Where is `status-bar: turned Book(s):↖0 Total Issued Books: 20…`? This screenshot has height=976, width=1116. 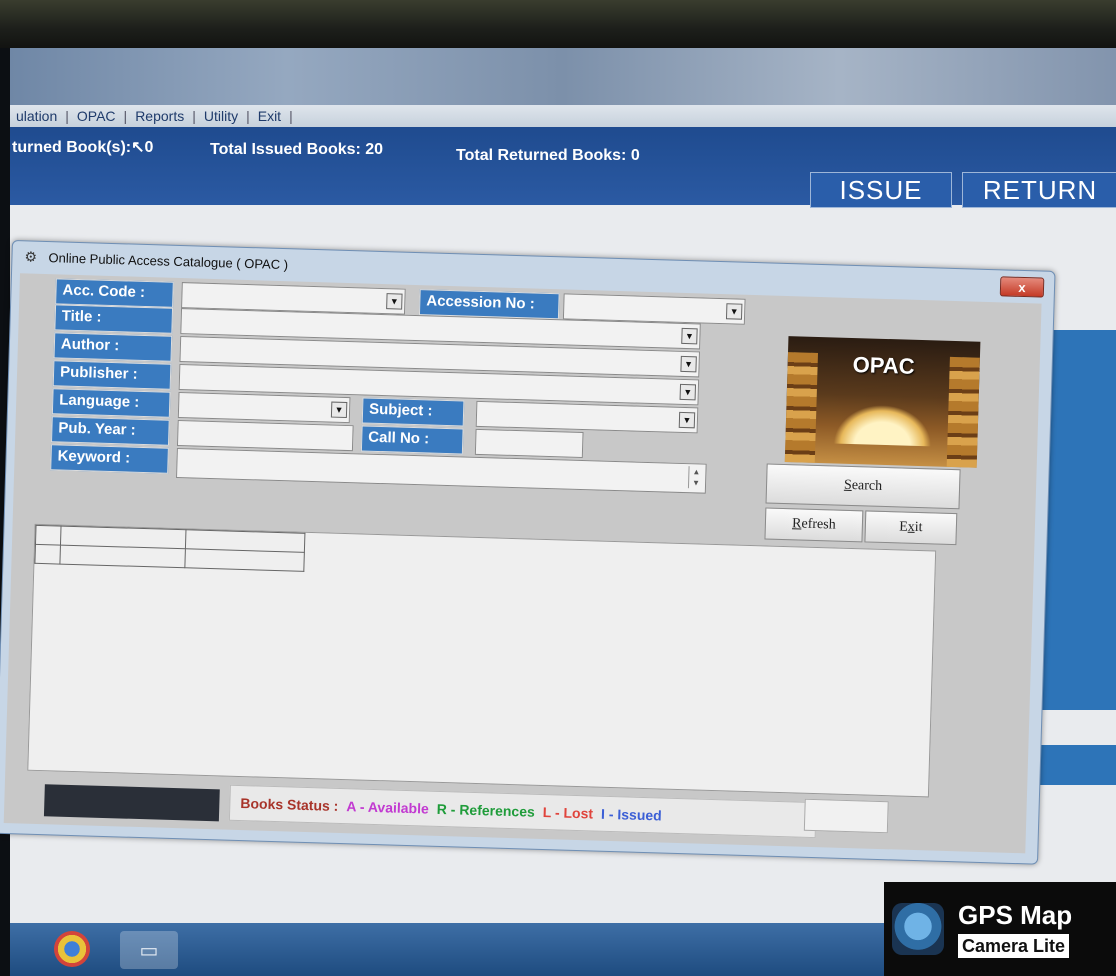 status-bar: turned Book(s):↖0 Total Issued Books: 20… is located at coordinates (563, 167).